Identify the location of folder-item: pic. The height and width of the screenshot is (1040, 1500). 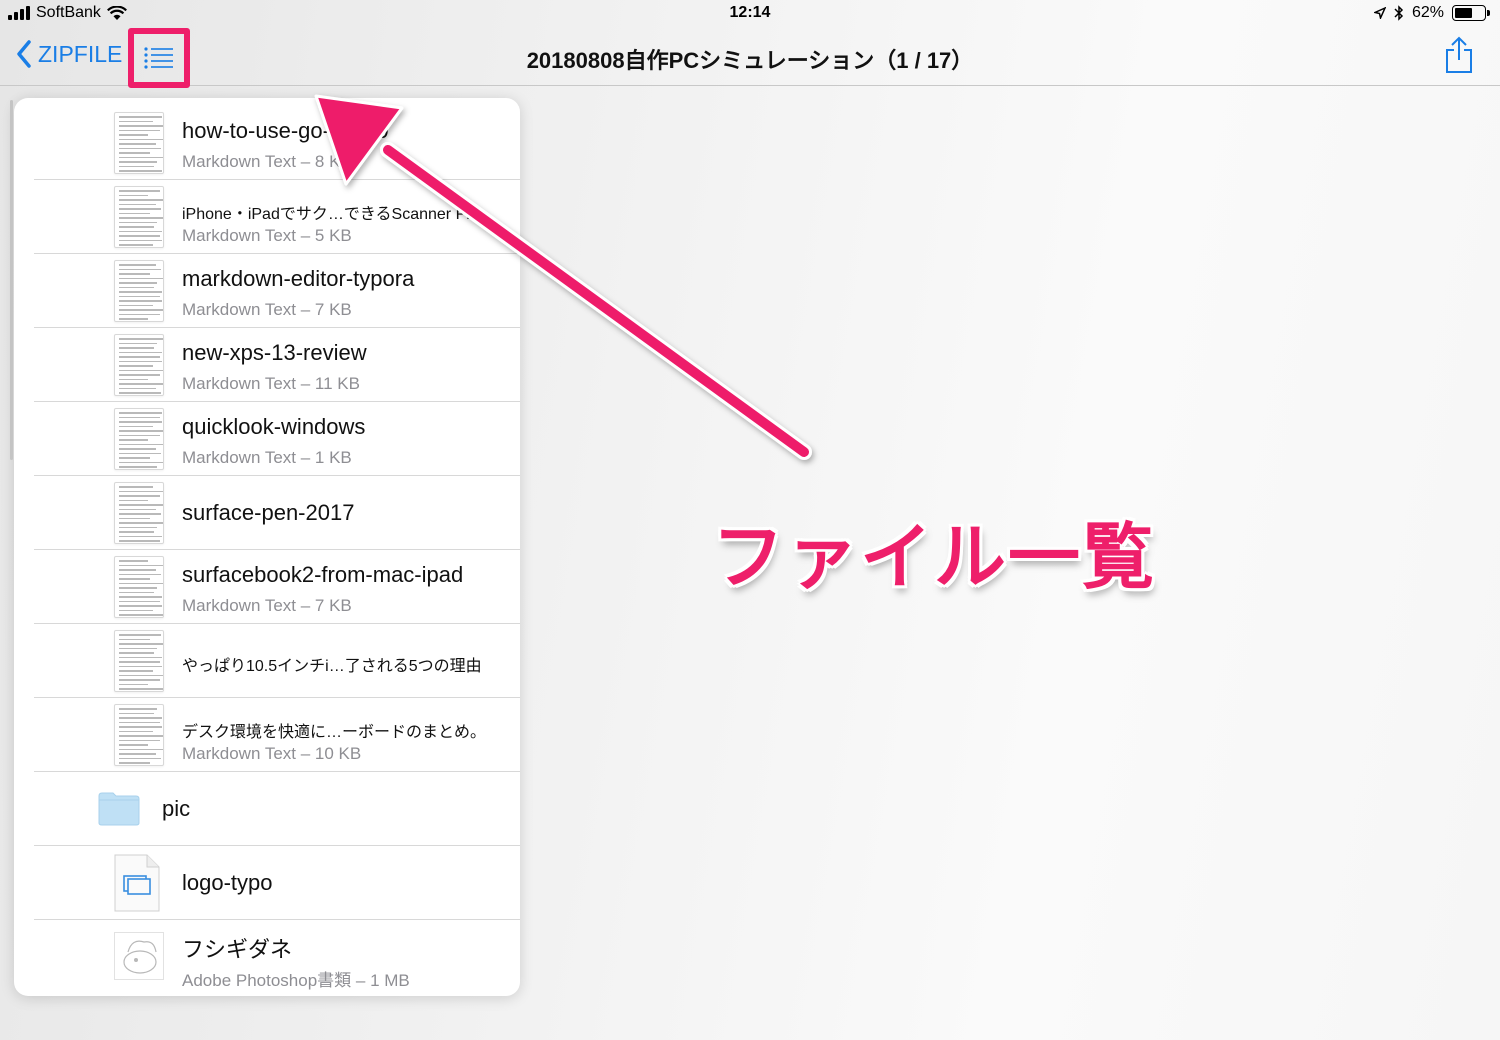
(267, 809).